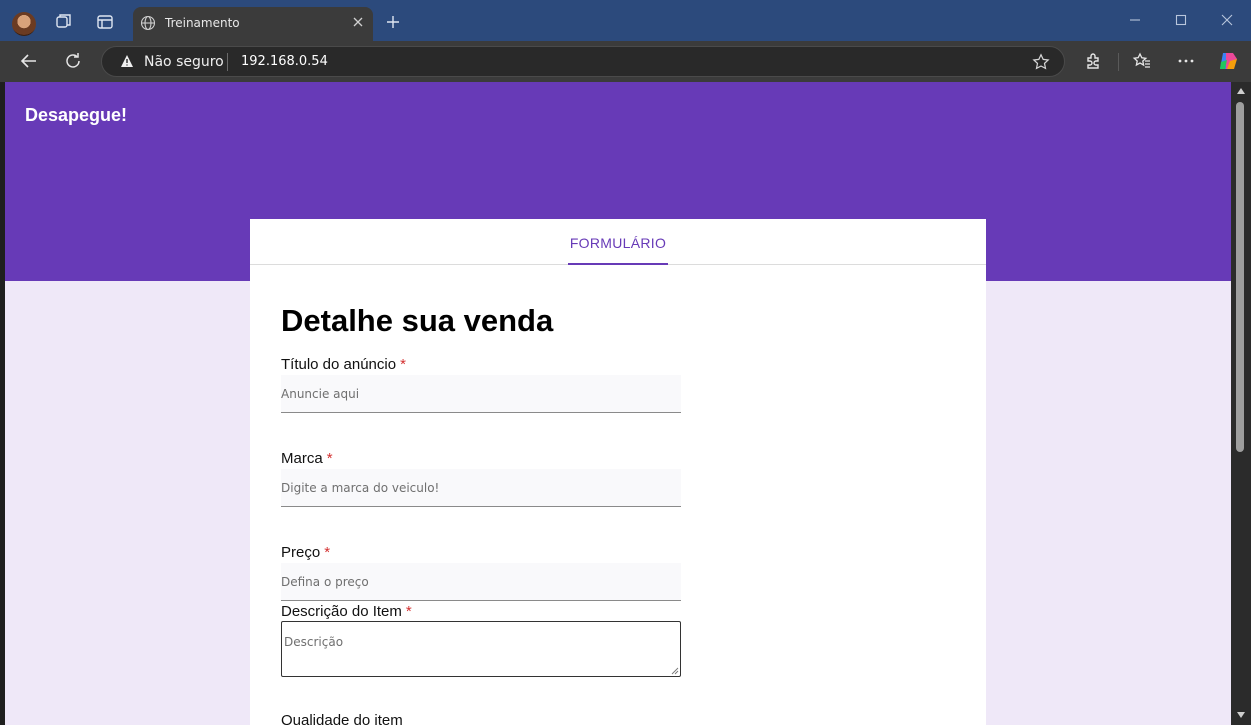 This screenshot has height=725, width=1251. What do you see at coordinates (284, 61) in the screenshot?
I see `url-text: 192.168.0.54` at bounding box center [284, 61].